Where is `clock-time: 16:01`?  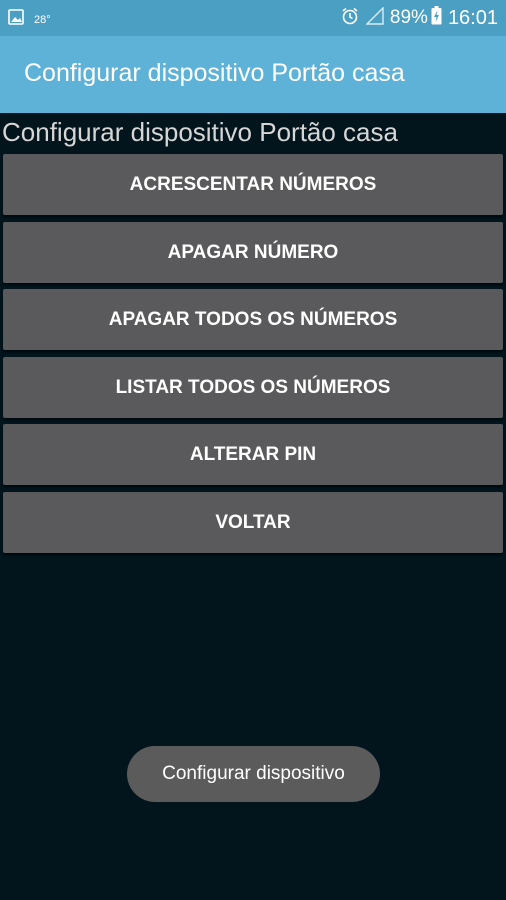 clock-time: 16:01 is located at coordinates (472, 17).